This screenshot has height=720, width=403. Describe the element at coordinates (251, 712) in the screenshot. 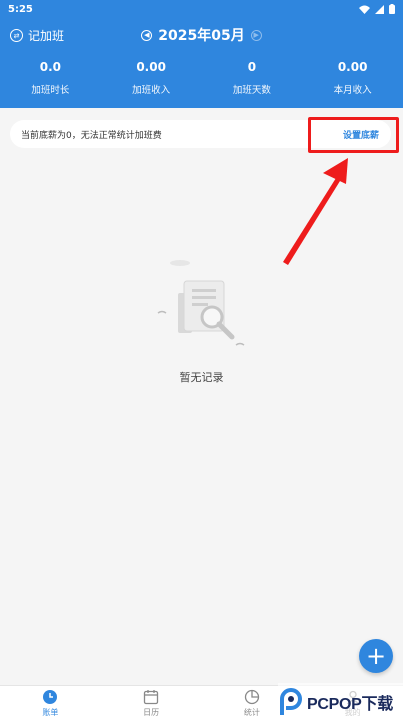

I see `tab-label: 统计` at that location.